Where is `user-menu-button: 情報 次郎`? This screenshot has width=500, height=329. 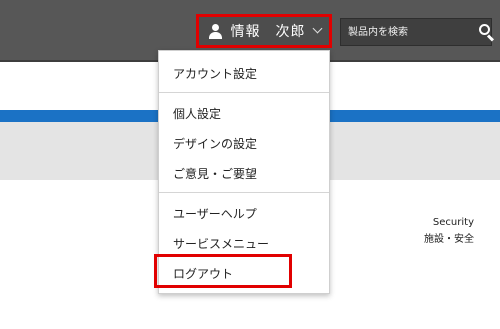 user-menu-button: 情報 次郎 is located at coordinates (264, 31).